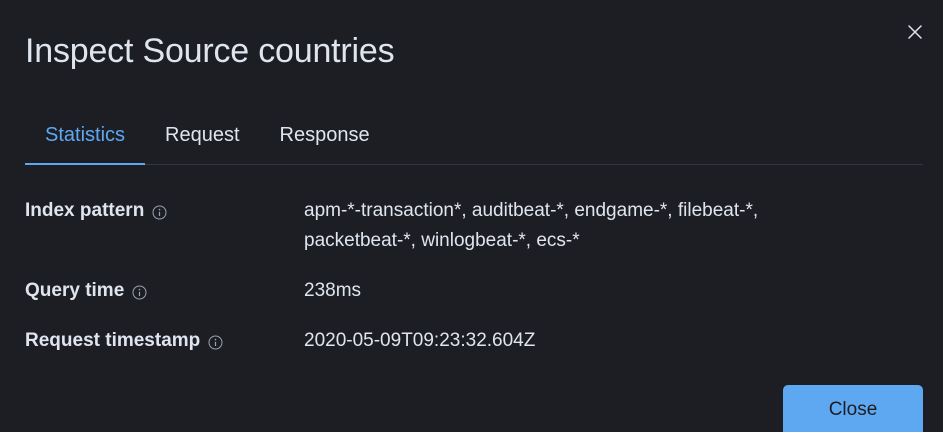  I want to click on tab-label: Statistics, so click(85, 134).